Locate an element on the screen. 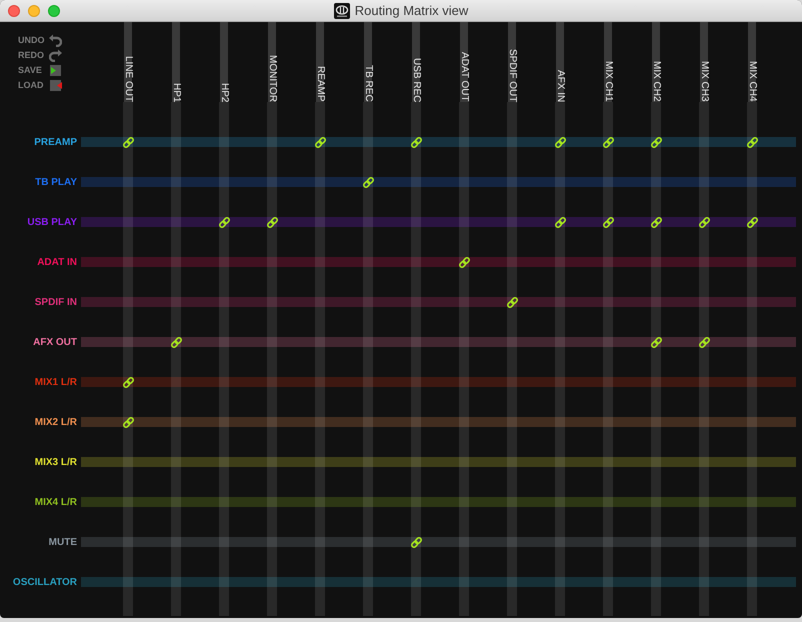 The width and height of the screenshot is (802, 622). row-label: AFX OUT is located at coordinates (55, 342).